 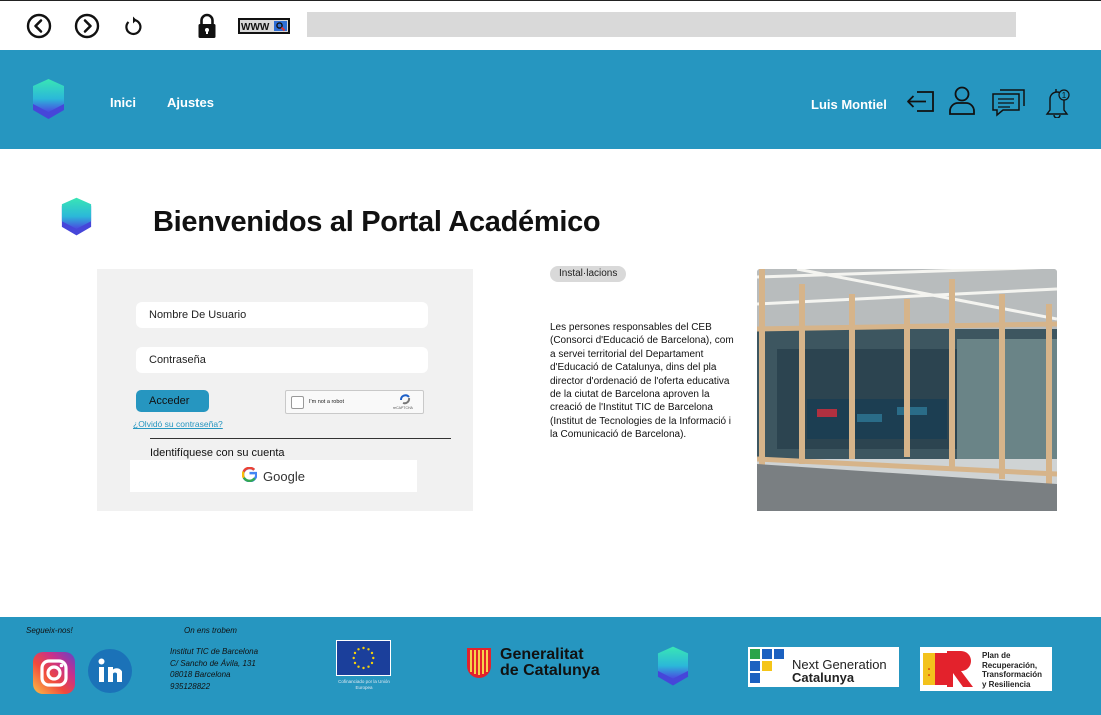 I want to click on lock-icon, so click(x=207, y=26).